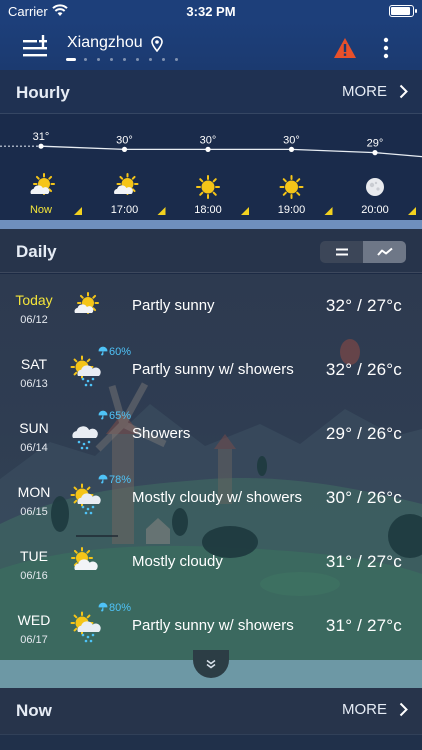 This screenshot has height=750, width=422. What do you see at coordinates (208, 210) in the screenshot?
I see `hourly-time-label: 18:00` at bounding box center [208, 210].